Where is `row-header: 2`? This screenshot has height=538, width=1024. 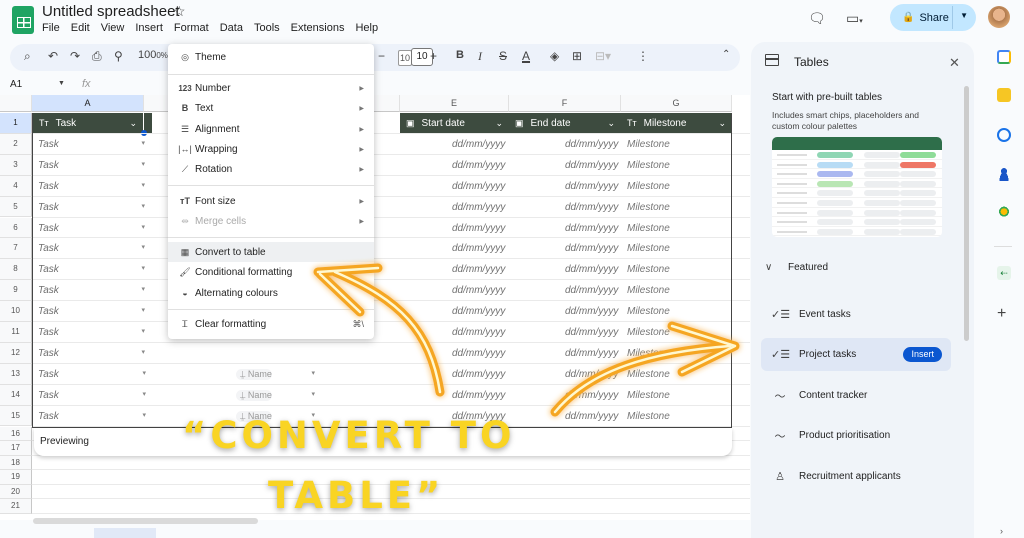
row-header: 2 is located at coordinates (16, 144).